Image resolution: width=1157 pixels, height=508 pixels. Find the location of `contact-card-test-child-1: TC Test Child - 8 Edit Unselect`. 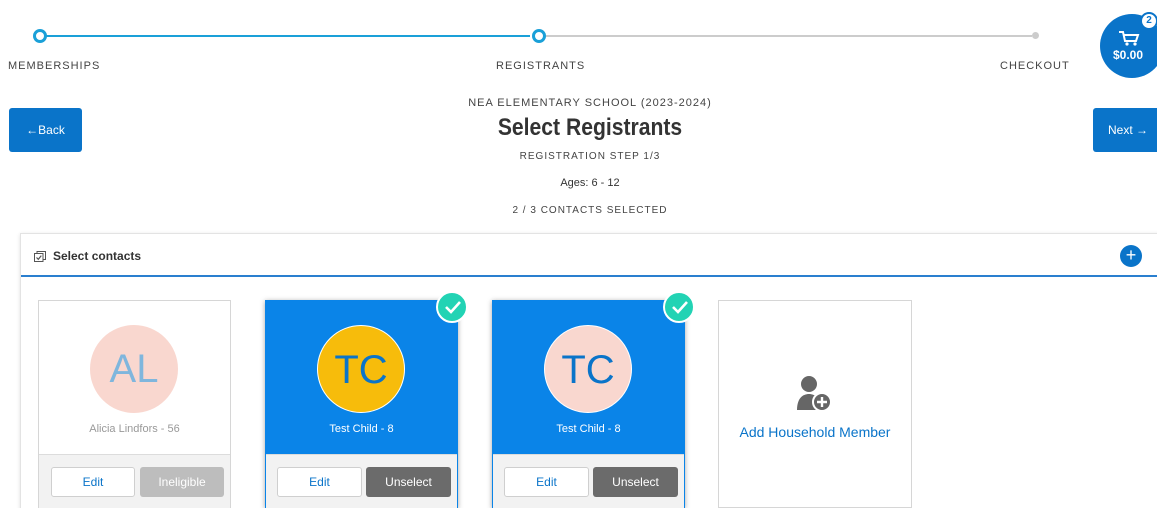

contact-card-test-child-1: TC Test Child - 8 Edit Unselect is located at coordinates (366, 399).